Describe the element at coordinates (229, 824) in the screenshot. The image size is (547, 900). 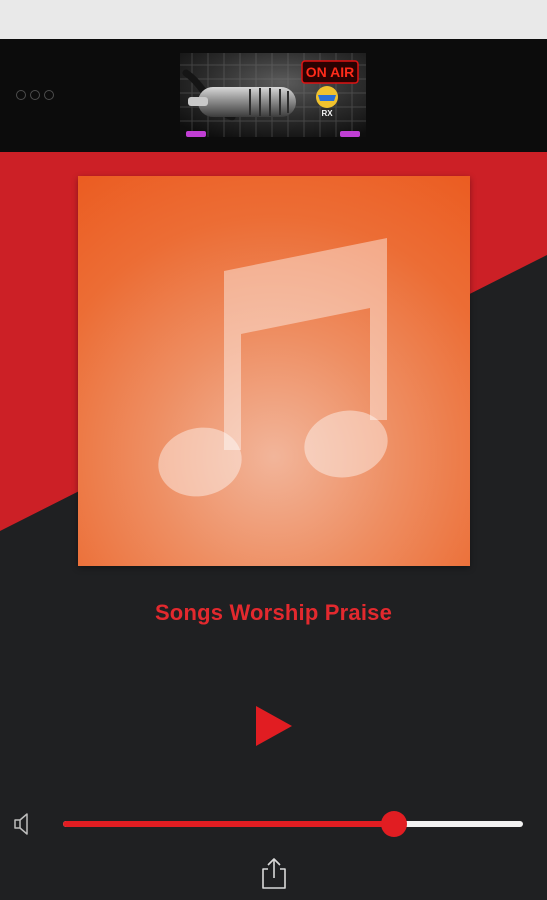
I see `volume-slider-fill` at that location.